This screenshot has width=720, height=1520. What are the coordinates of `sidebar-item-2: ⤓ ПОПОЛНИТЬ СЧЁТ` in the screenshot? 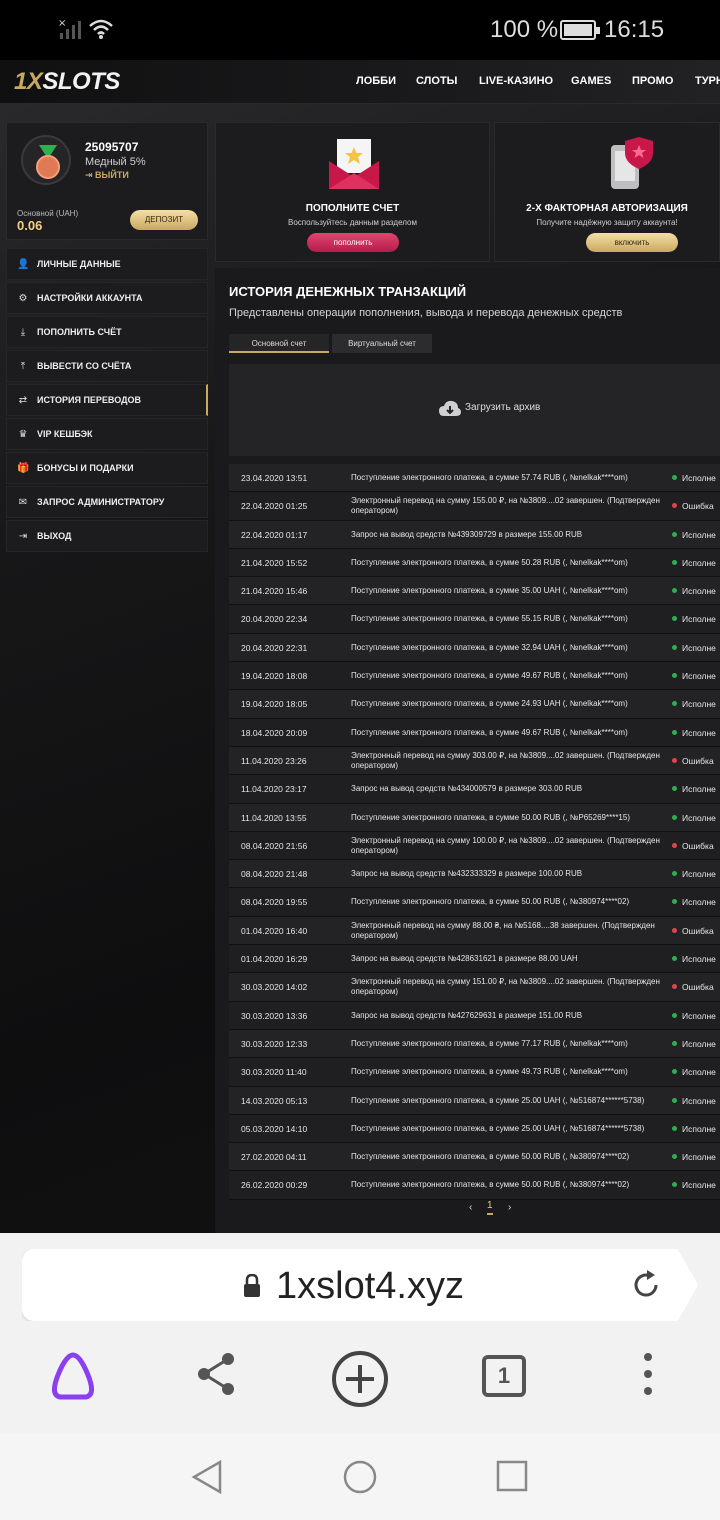 It's located at (107, 332).